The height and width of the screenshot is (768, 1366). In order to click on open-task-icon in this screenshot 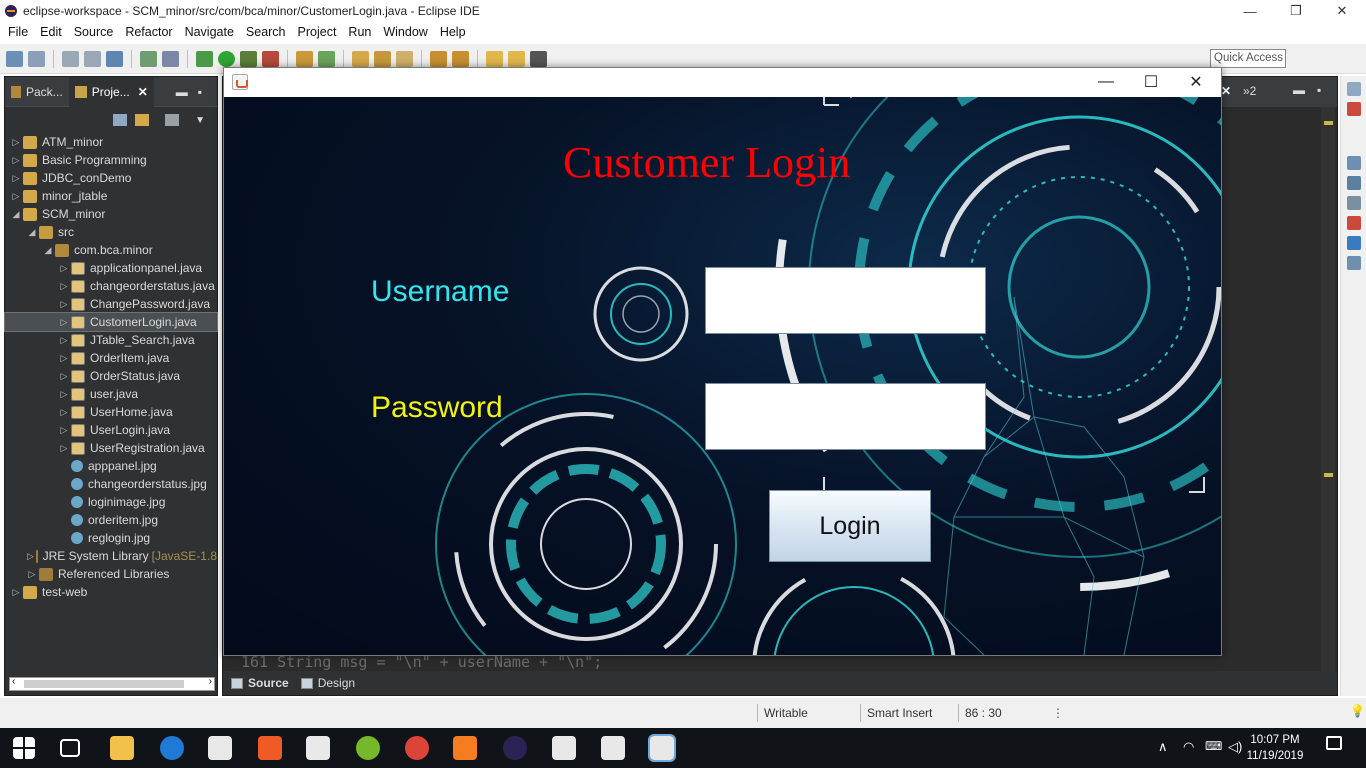, I will do `click(382, 58)`.